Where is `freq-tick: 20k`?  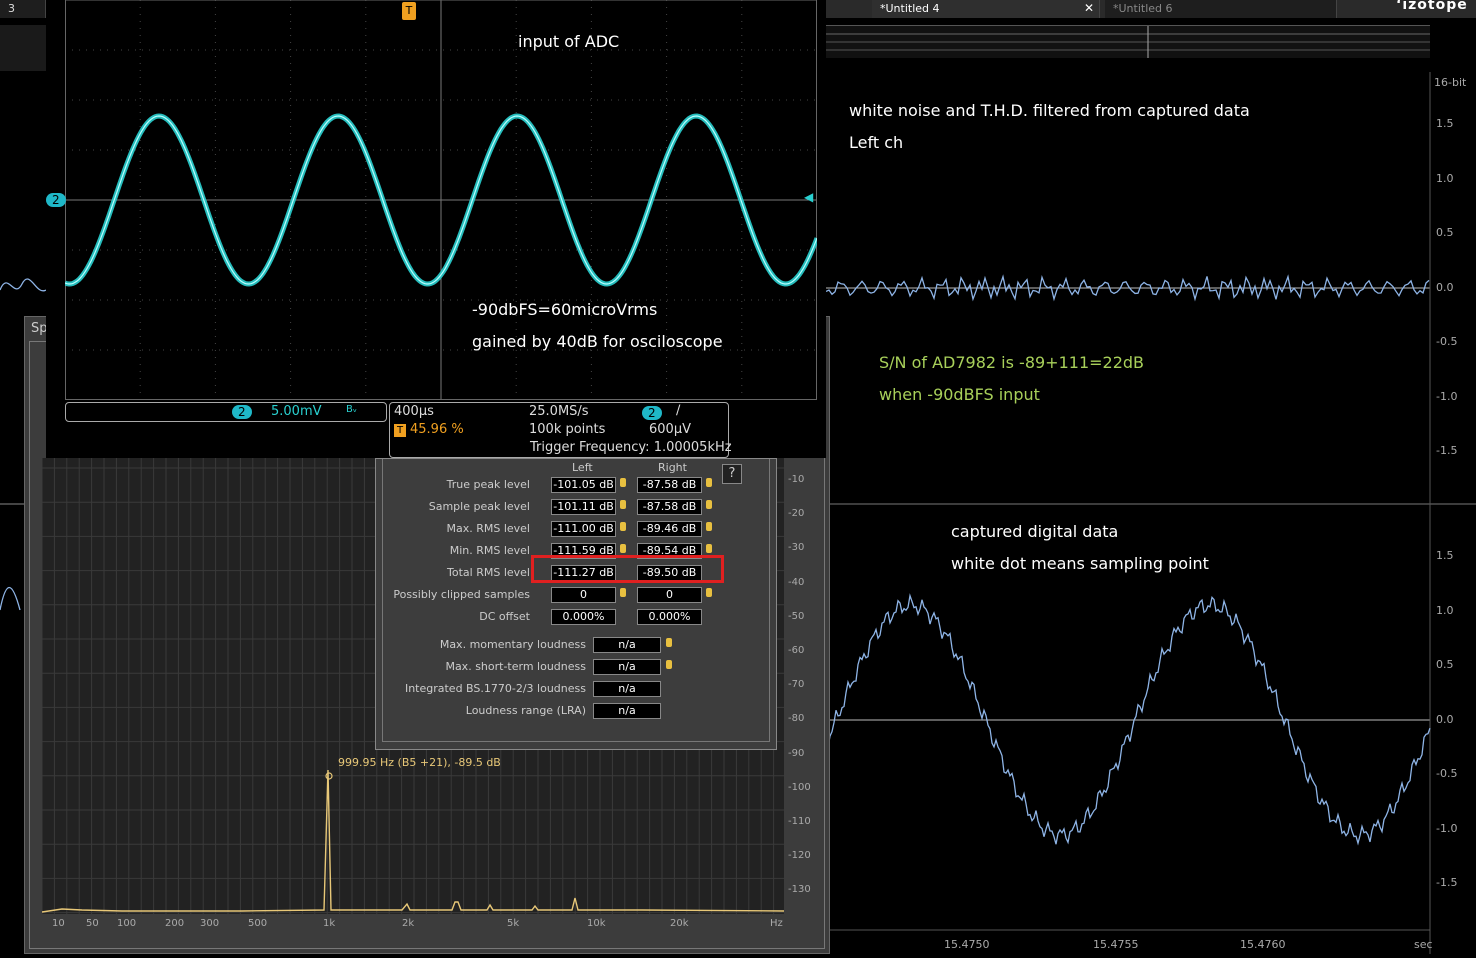 freq-tick: 20k is located at coordinates (679, 923).